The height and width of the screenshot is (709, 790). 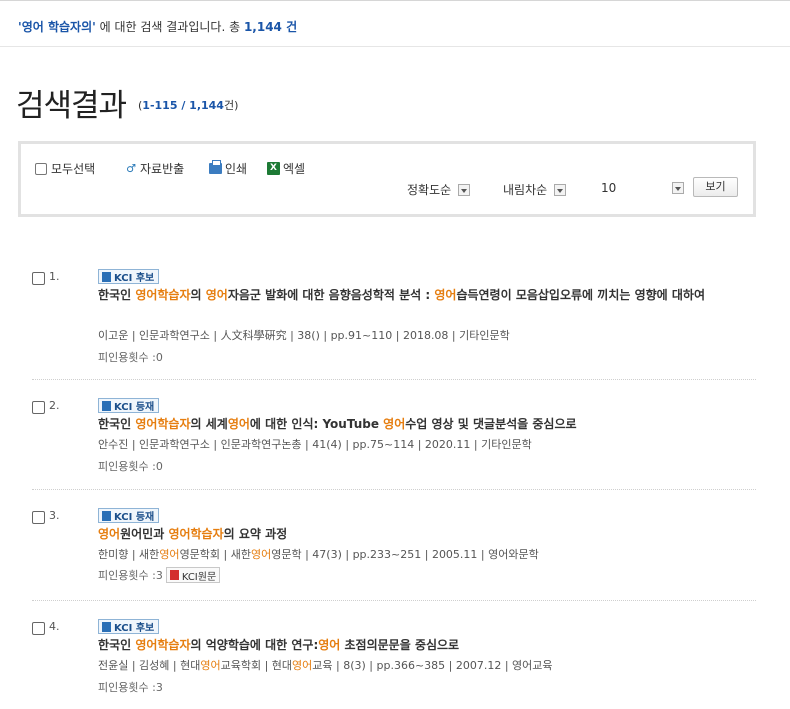 What do you see at coordinates (41, 168) in the screenshot?
I see `select-all-checkbox` at bounding box center [41, 168].